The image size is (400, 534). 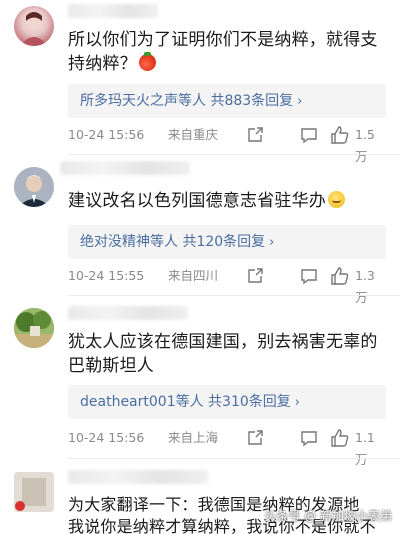 What do you see at coordinates (336, 199) in the screenshot?
I see `drooling-emoji-icon` at bounding box center [336, 199].